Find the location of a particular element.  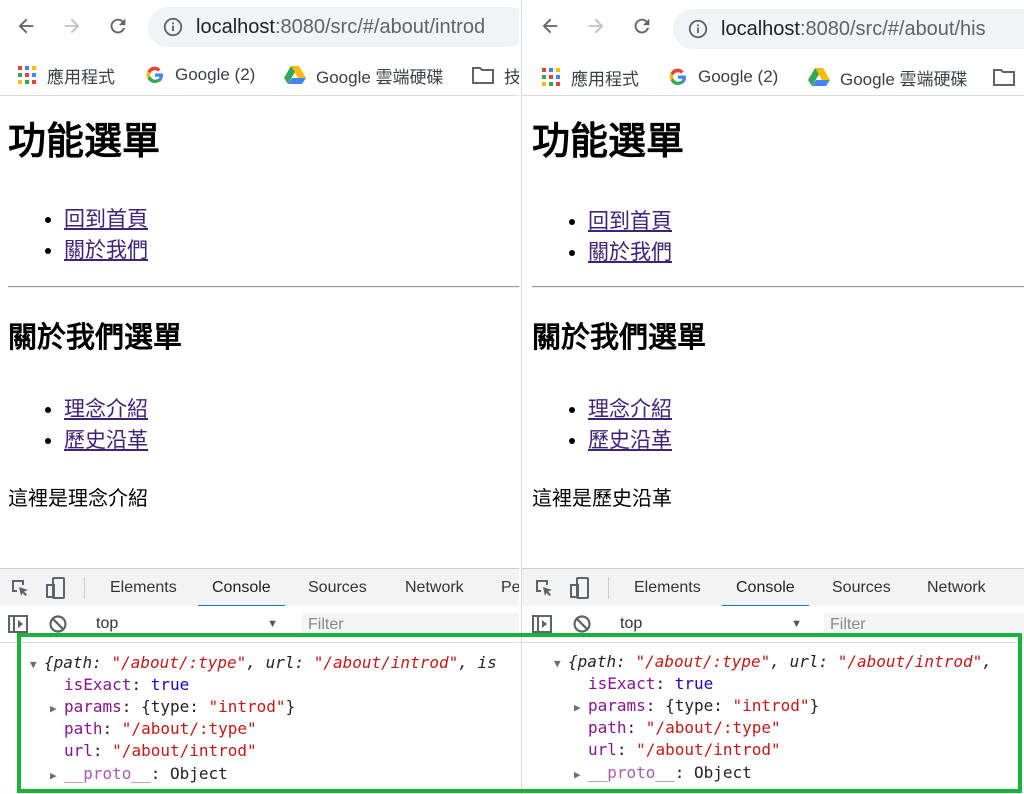

address-bar: localhost:8080/src/#/about/introd is located at coordinates (333, 27).